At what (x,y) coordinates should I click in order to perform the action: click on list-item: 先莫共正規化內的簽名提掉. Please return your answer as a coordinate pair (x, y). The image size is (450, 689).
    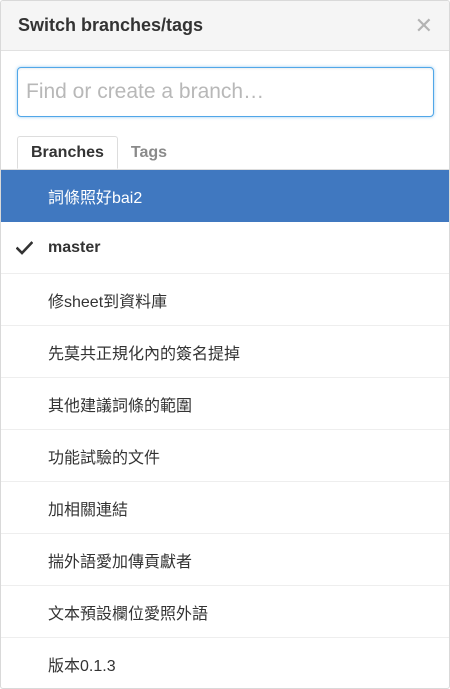
    Looking at the image, I should click on (225, 352).